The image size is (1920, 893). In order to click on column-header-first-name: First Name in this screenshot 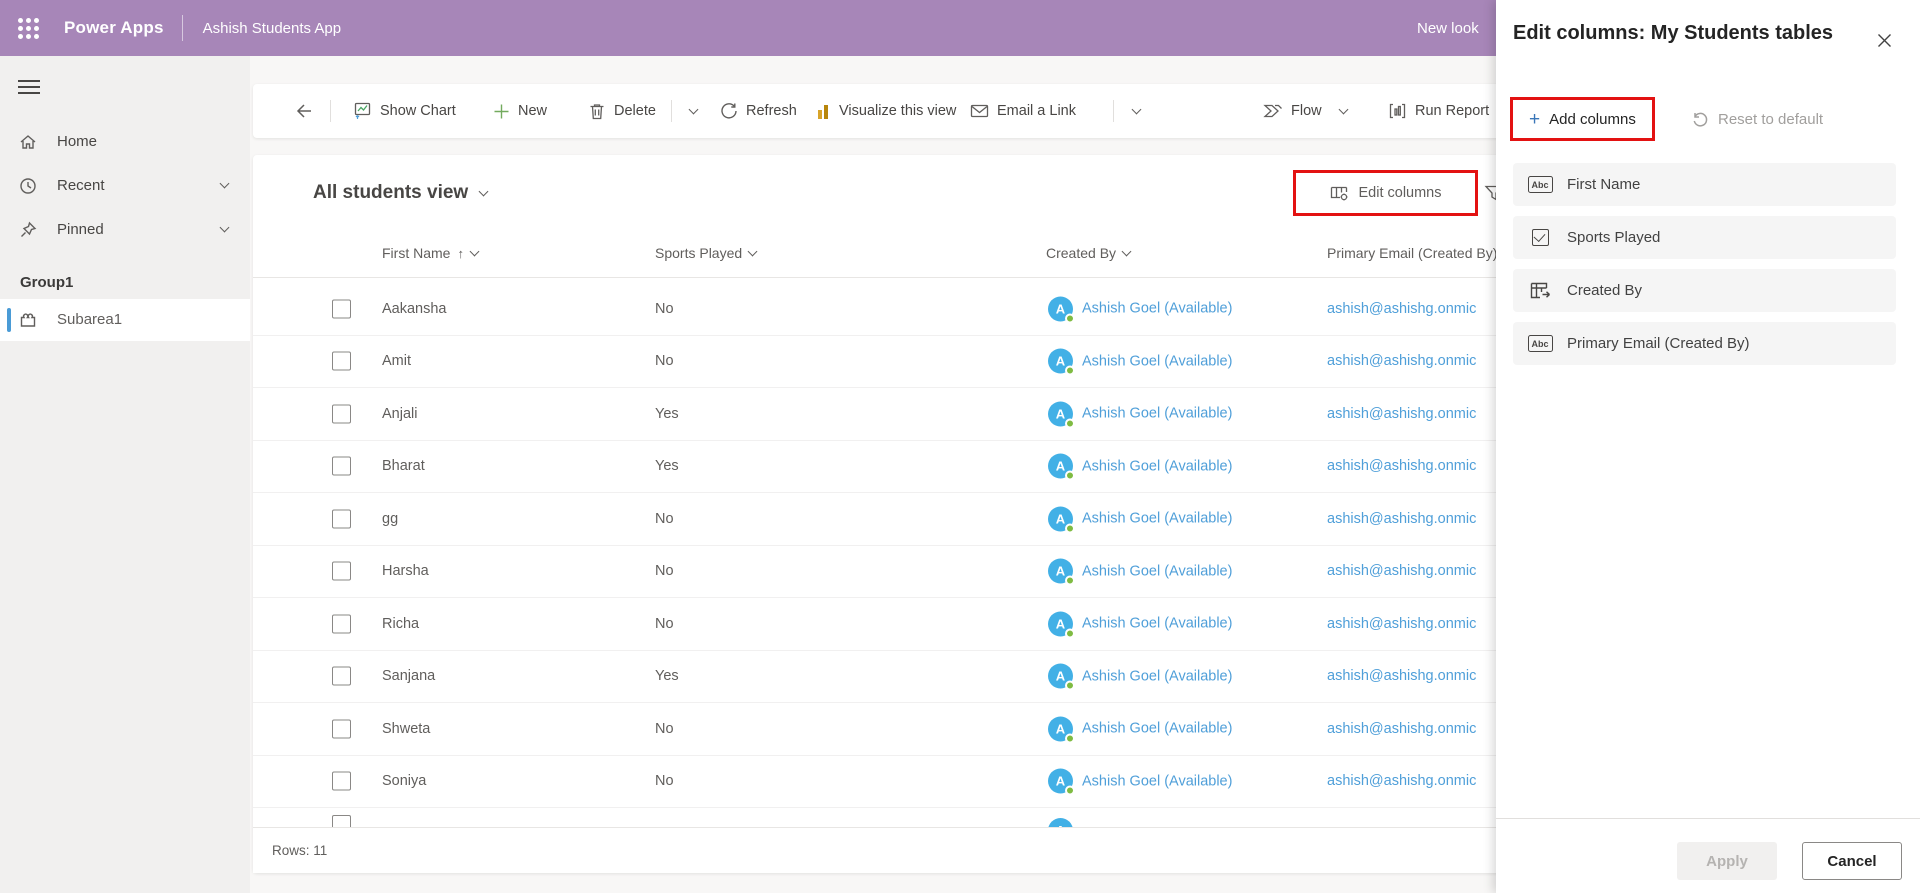, I will do `click(431, 253)`.